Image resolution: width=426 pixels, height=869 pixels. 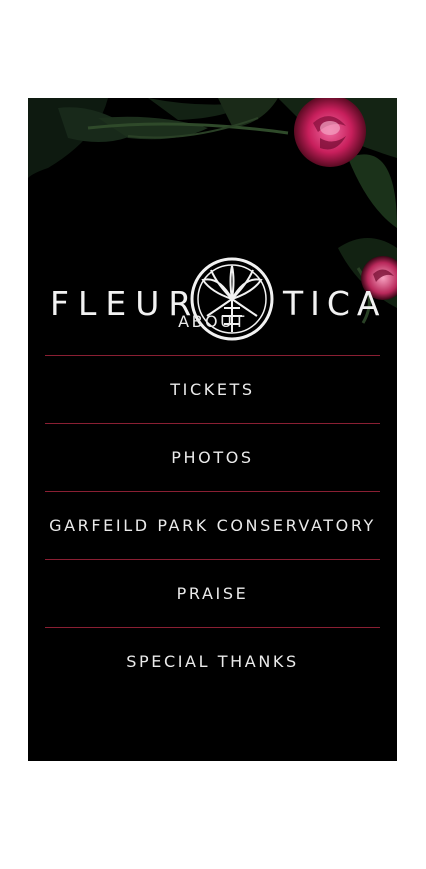 I want to click on nav-item-tickets: TICKETS, so click(x=212, y=389).